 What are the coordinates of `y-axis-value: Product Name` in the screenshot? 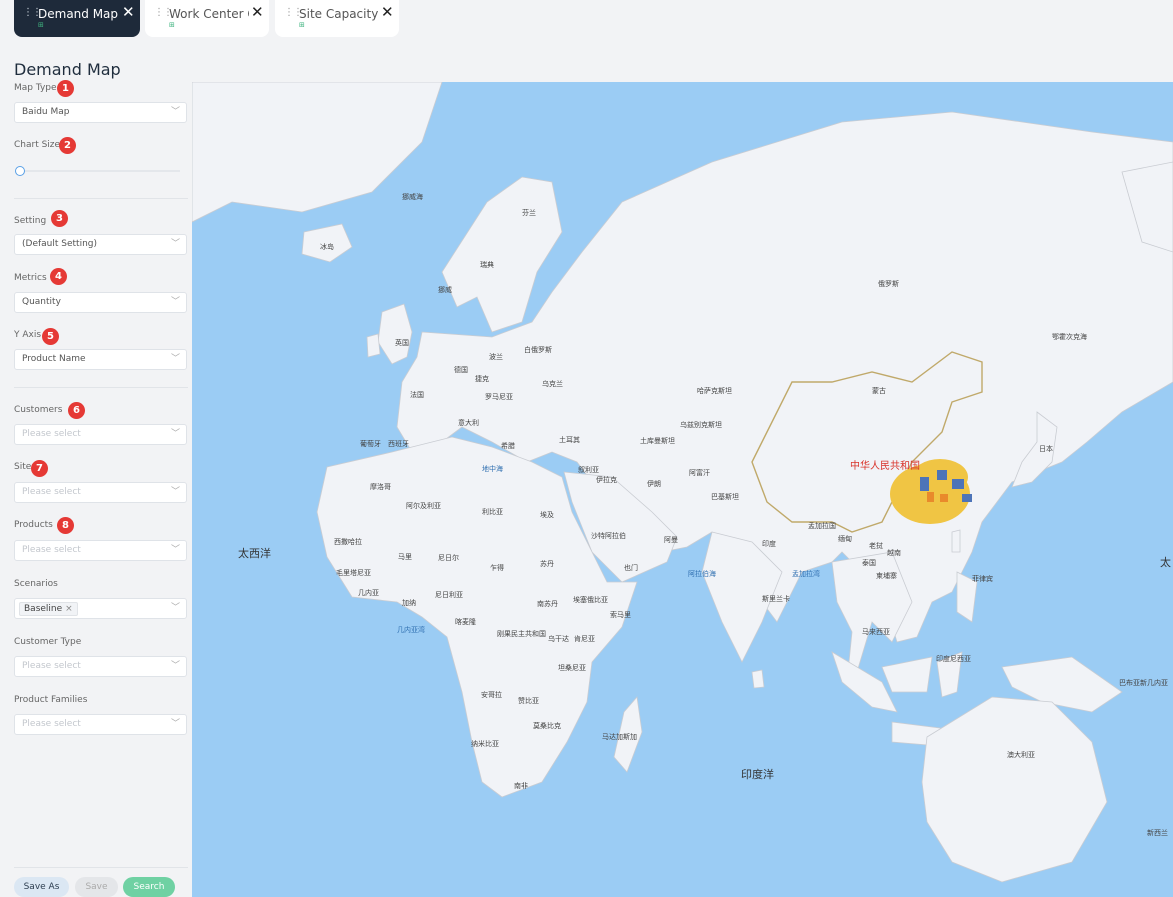 It's located at (54, 359).